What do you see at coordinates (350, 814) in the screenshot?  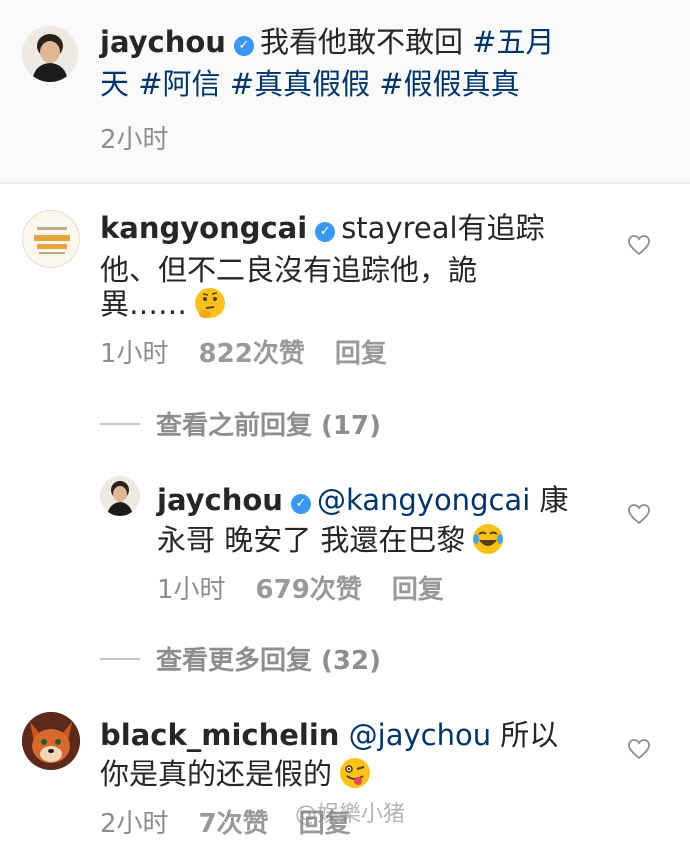 I see `watermark: @娱樂小猪` at bounding box center [350, 814].